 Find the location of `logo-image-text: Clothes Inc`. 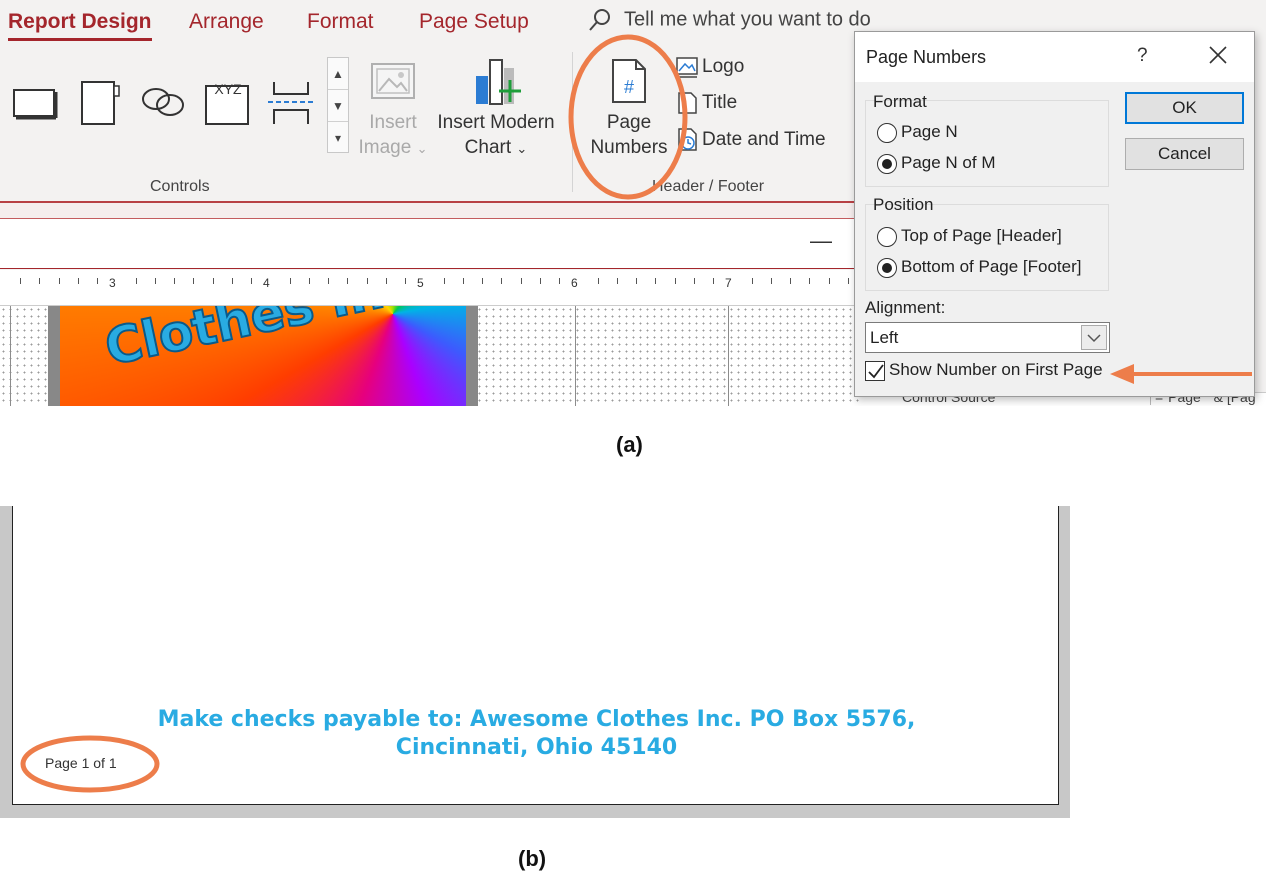

logo-image-text: Clothes Inc is located at coordinates (259, 342).